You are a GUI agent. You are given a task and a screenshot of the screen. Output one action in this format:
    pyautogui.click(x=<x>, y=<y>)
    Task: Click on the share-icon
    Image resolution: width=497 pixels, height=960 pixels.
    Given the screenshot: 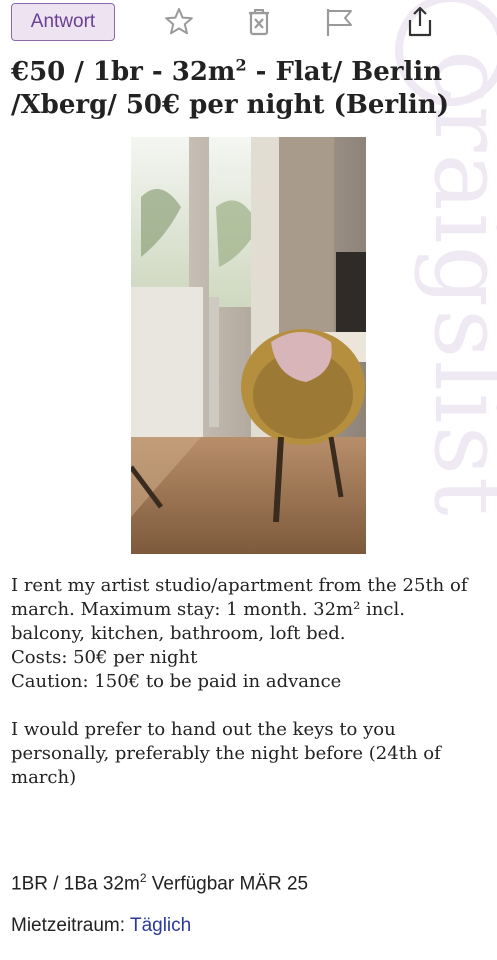 What is the action you would take?
    pyautogui.click(x=420, y=22)
    